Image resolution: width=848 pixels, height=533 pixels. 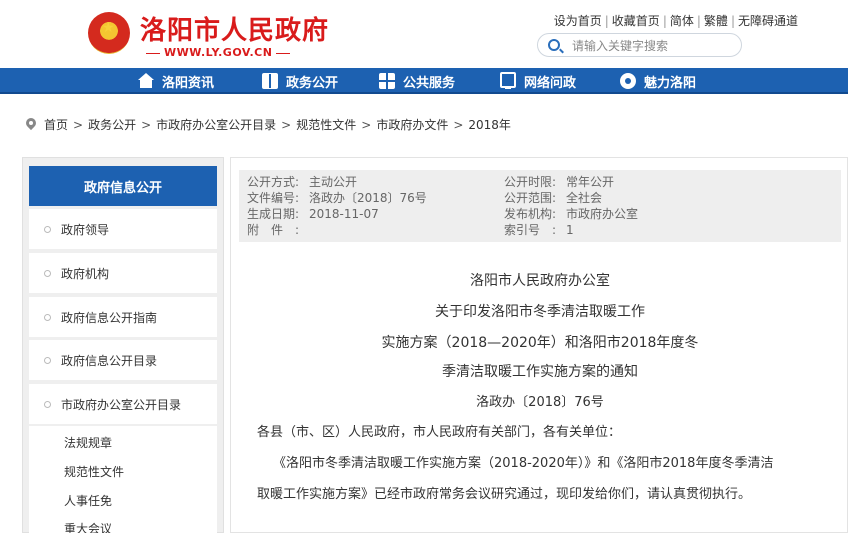 What do you see at coordinates (56, 124) in the screenshot?
I see `breadcrumb-home: 首页` at bounding box center [56, 124].